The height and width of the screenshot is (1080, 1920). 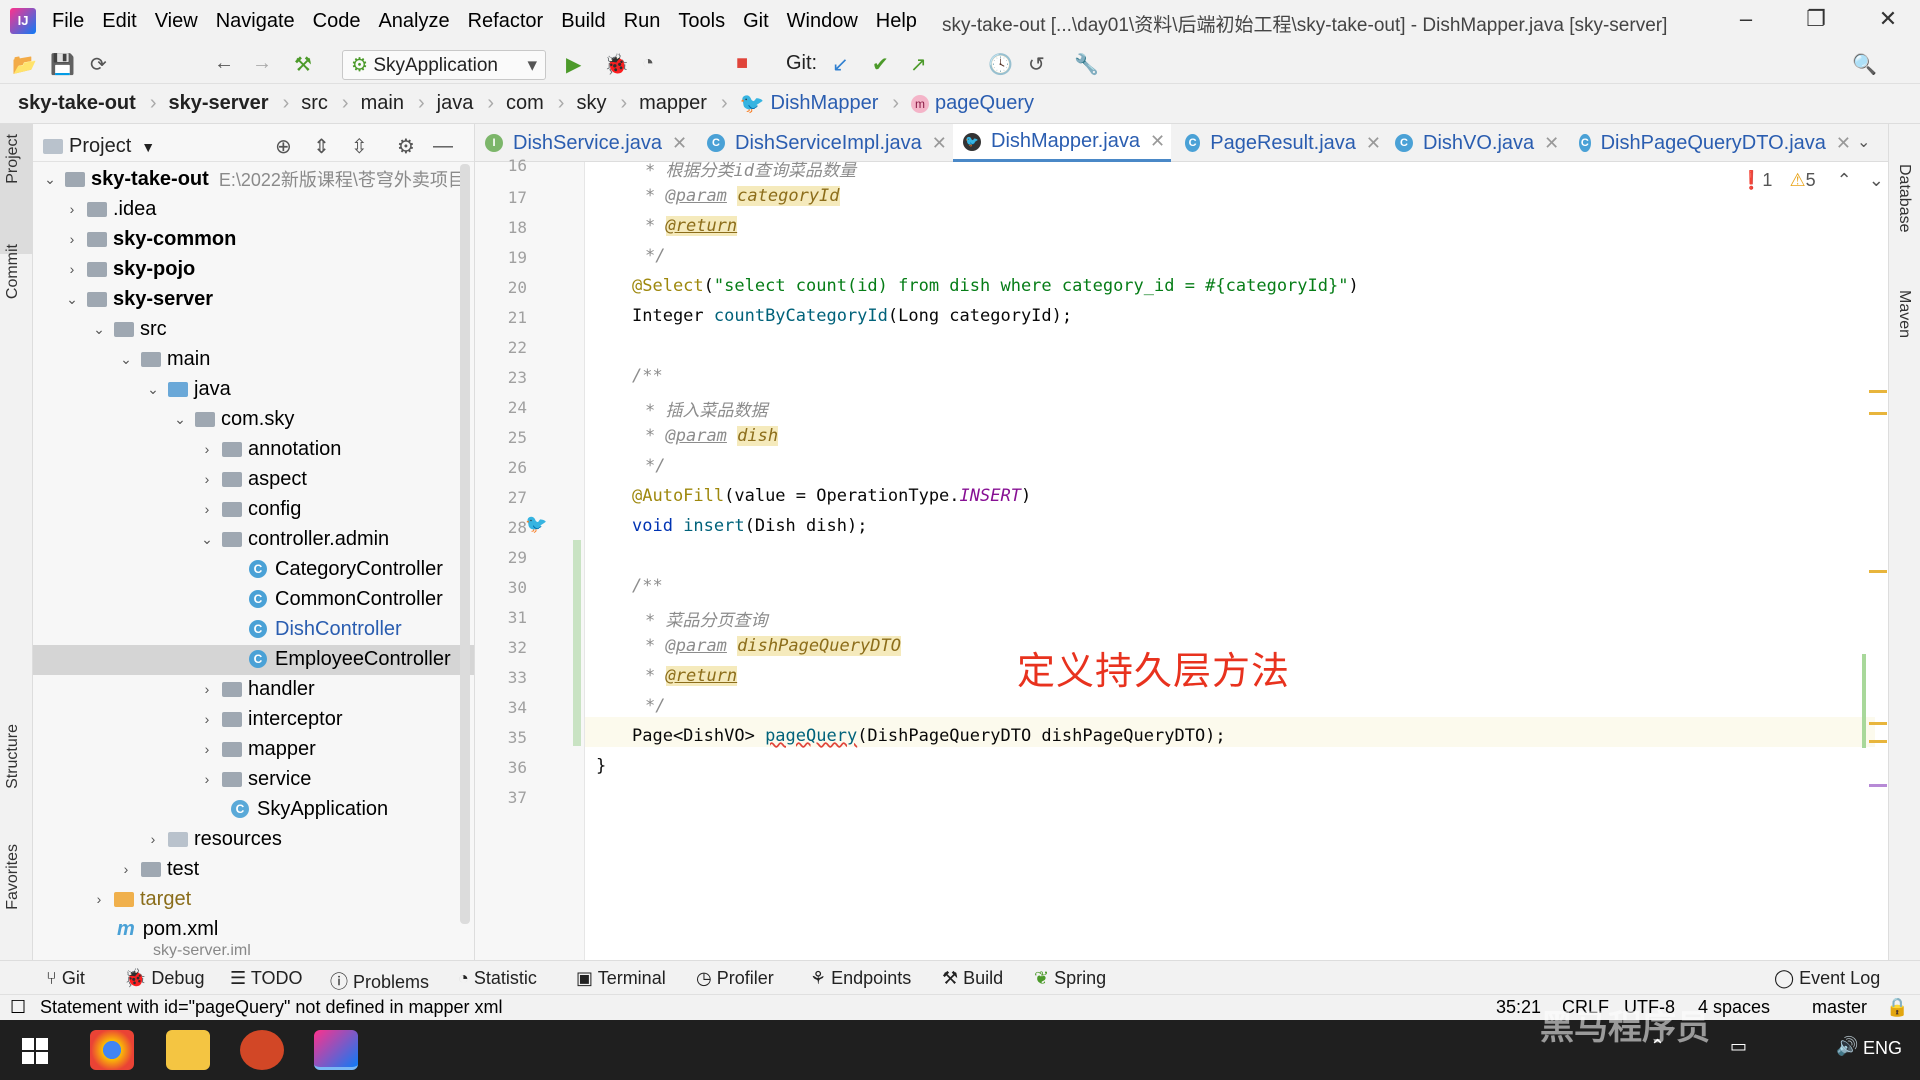 What do you see at coordinates (110, 209) in the screenshot?
I see `tree-item: › .idea` at bounding box center [110, 209].